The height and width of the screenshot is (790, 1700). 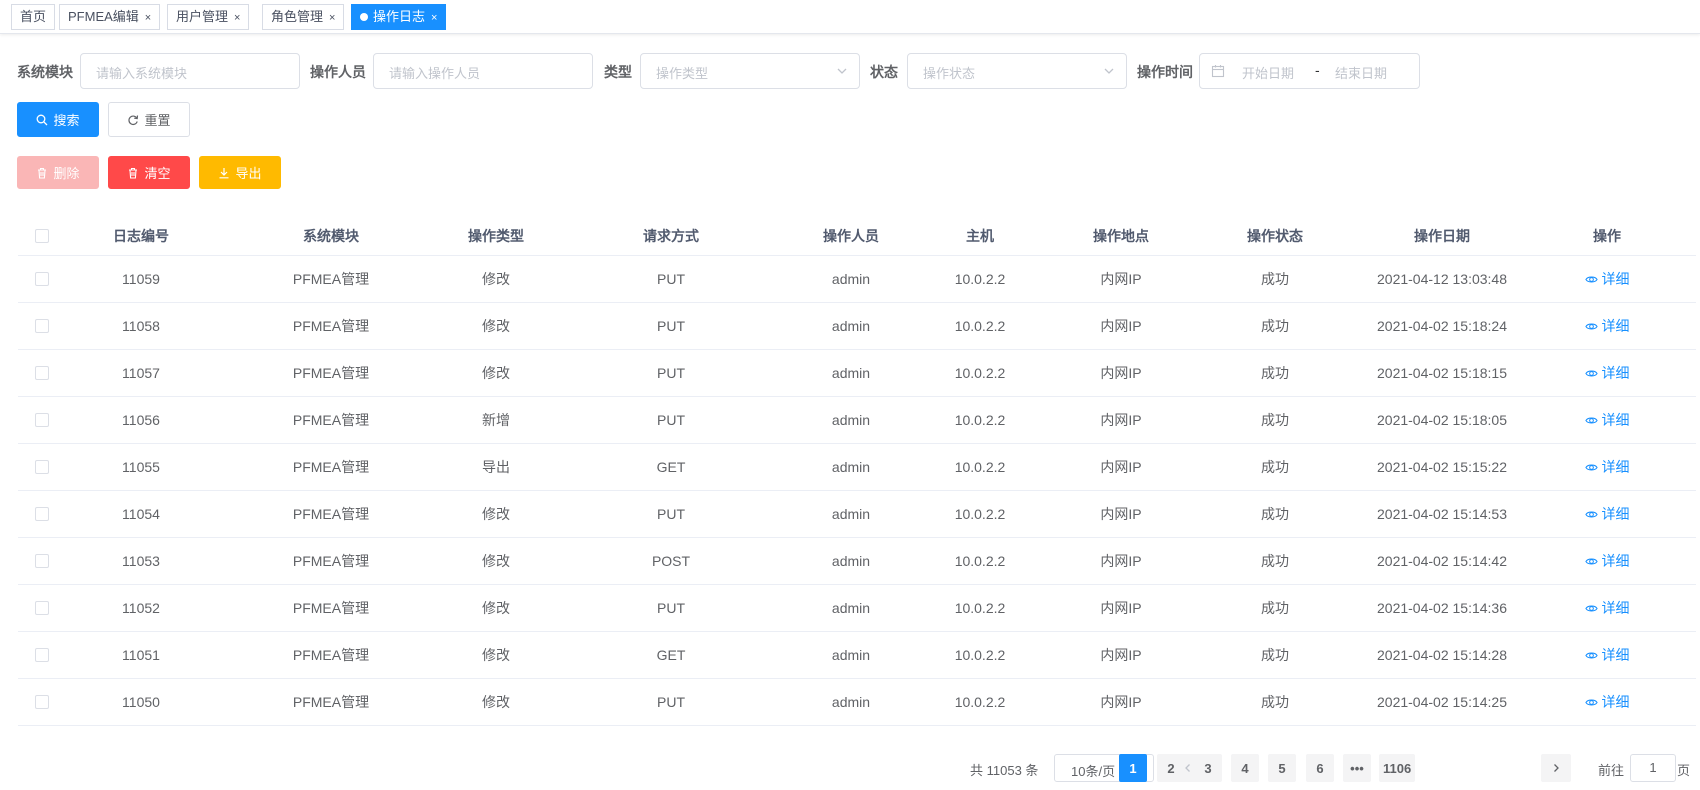 What do you see at coordinates (671, 235) in the screenshot?
I see `header-request-method: 请求方式` at bounding box center [671, 235].